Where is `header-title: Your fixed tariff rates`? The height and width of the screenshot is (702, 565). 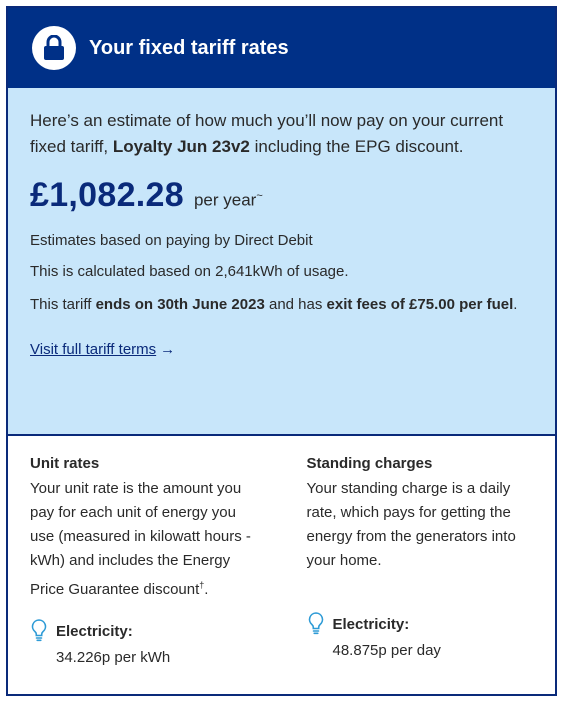 header-title: Your fixed tariff rates is located at coordinates (189, 47).